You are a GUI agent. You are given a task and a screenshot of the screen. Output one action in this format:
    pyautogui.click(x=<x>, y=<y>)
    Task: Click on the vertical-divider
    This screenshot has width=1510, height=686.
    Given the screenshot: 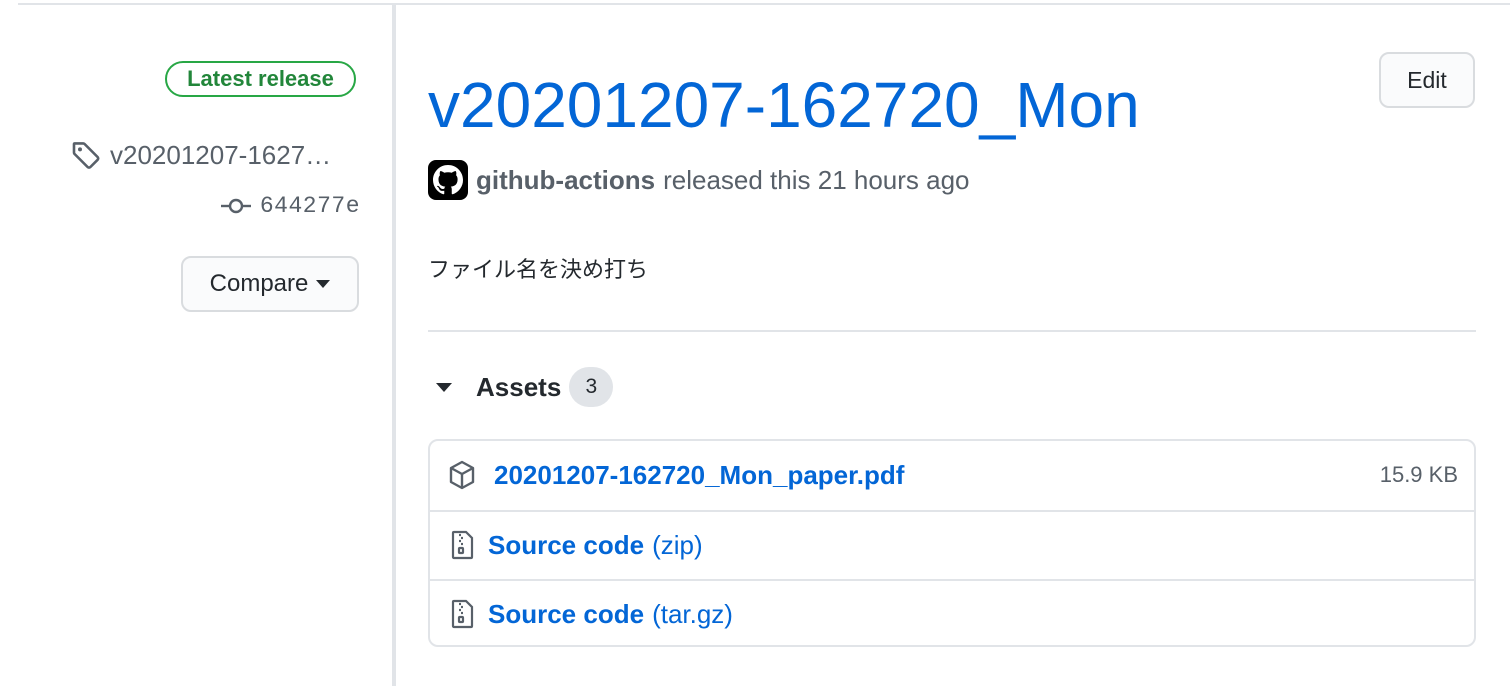 What is the action you would take?
    pyautogui.click(x=394, y=345)
    